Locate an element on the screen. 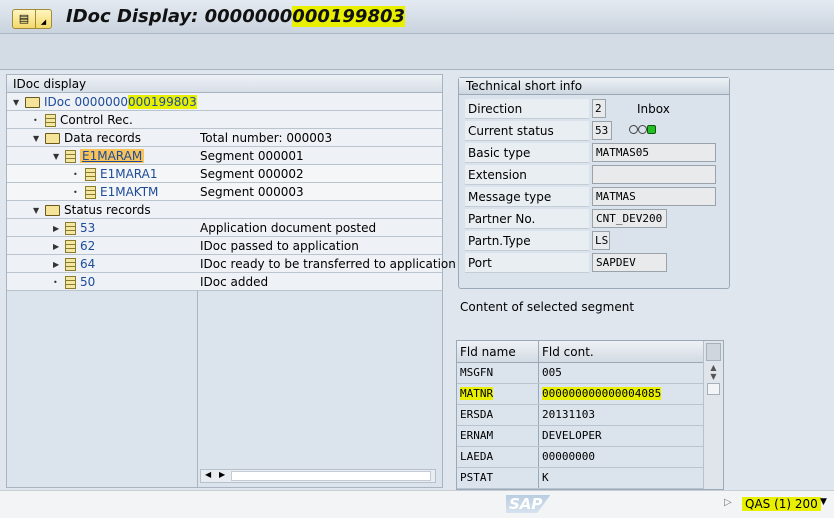 The height and width of the screenshot is (518, 834). tree-row-root: ▼ IDoc 0000000000199803 is located at coordinates (224, 102).